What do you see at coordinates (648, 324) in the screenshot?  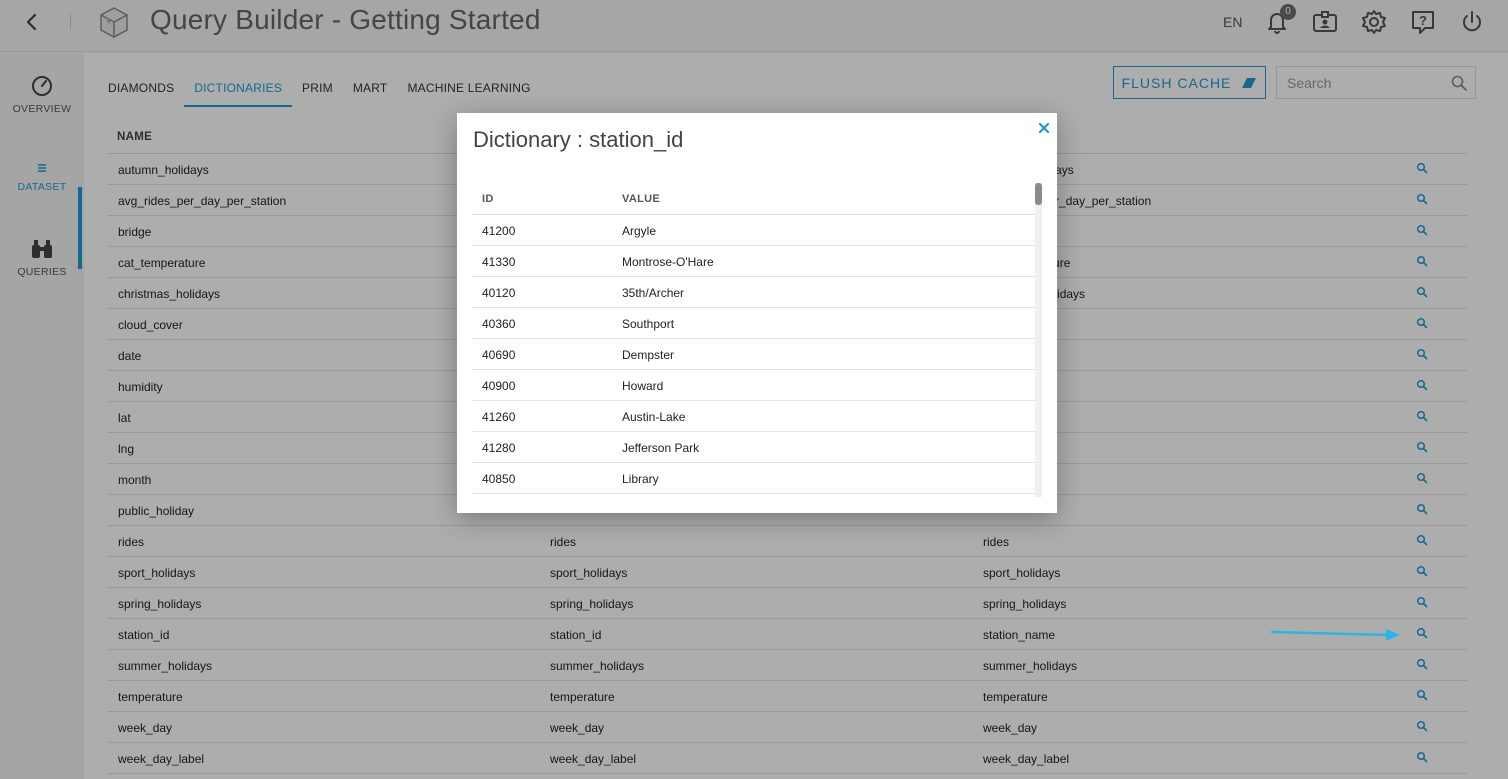 I see `dictionary-value: Southport` at bounding box center [648, 324].